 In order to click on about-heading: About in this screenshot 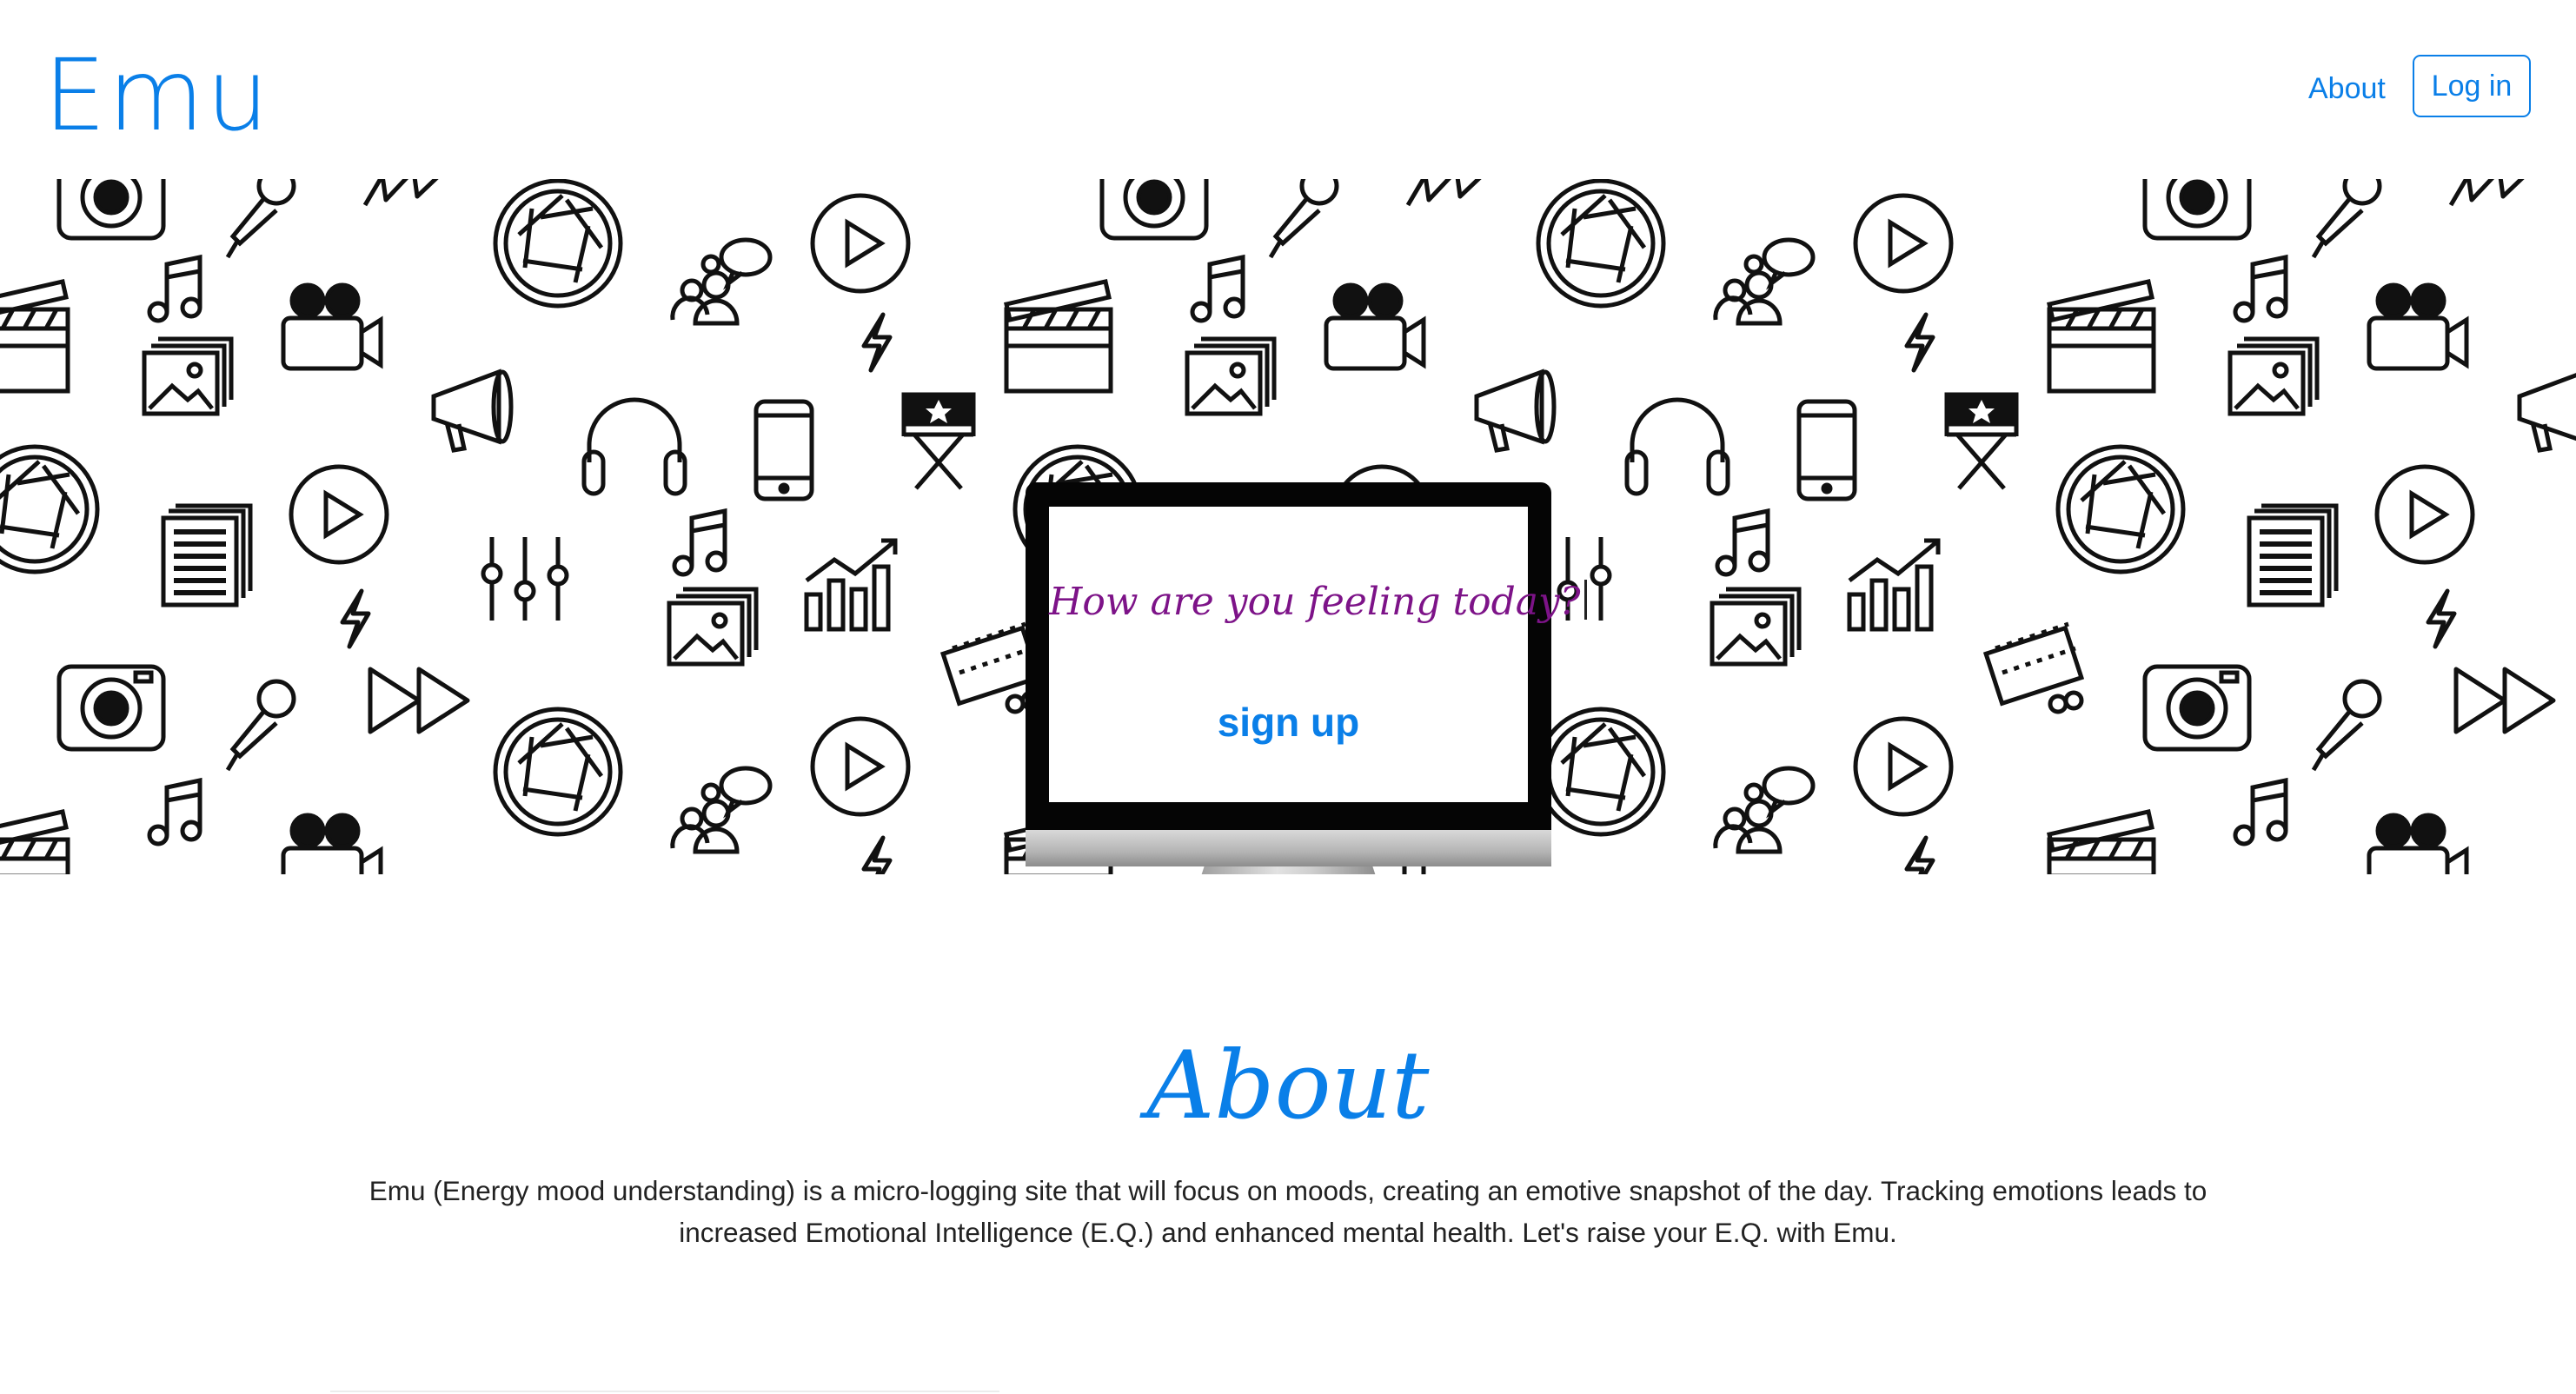, I will do `click(1288, 1086)`.